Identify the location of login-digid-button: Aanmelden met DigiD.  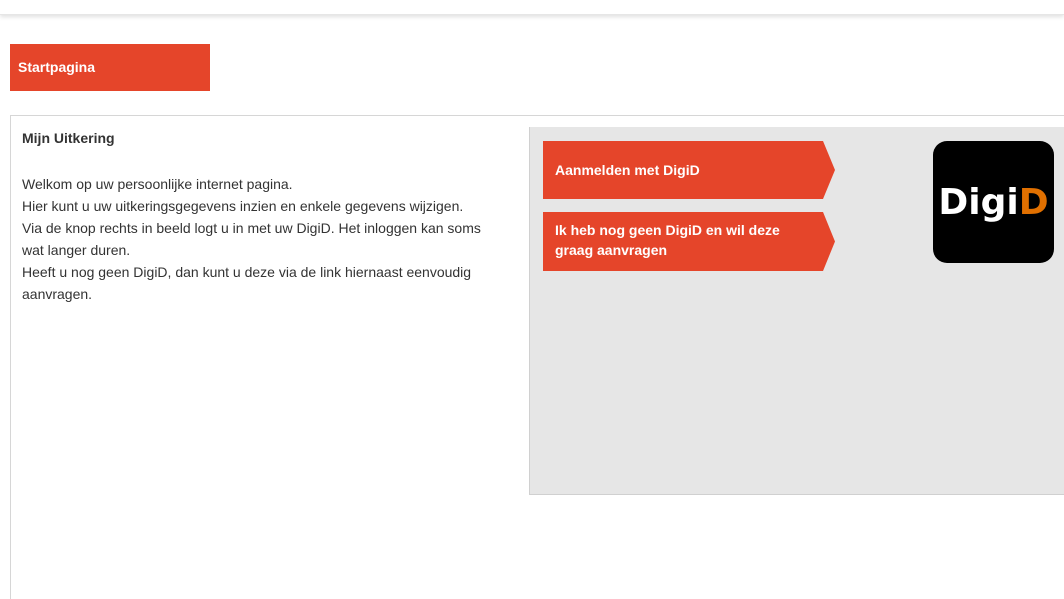
(689, 170).